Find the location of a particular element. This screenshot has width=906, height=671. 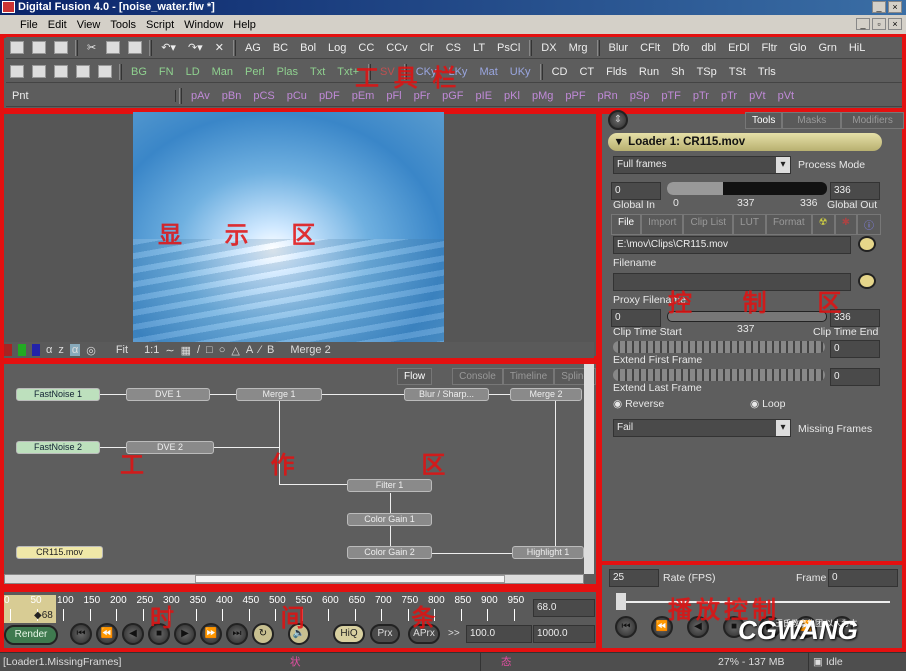

line-icon: / is located at coordinates (198, 350).